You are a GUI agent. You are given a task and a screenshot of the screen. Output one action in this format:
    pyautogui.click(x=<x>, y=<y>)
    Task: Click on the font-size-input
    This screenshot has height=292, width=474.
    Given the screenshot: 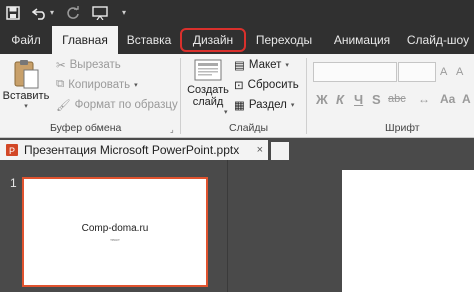 What is the action you would take?
    pyautogui.click(x=417, y=72)
    